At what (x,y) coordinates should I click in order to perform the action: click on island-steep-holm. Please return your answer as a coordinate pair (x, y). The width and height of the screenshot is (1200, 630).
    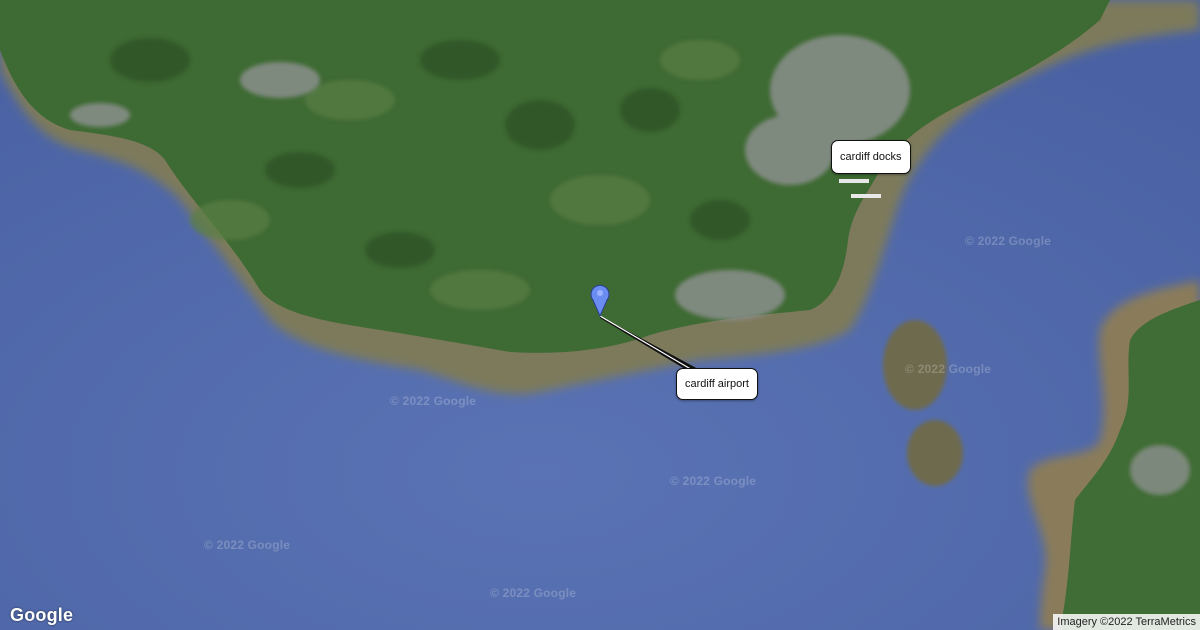
    Looking at the image, I should click on (935, 453).